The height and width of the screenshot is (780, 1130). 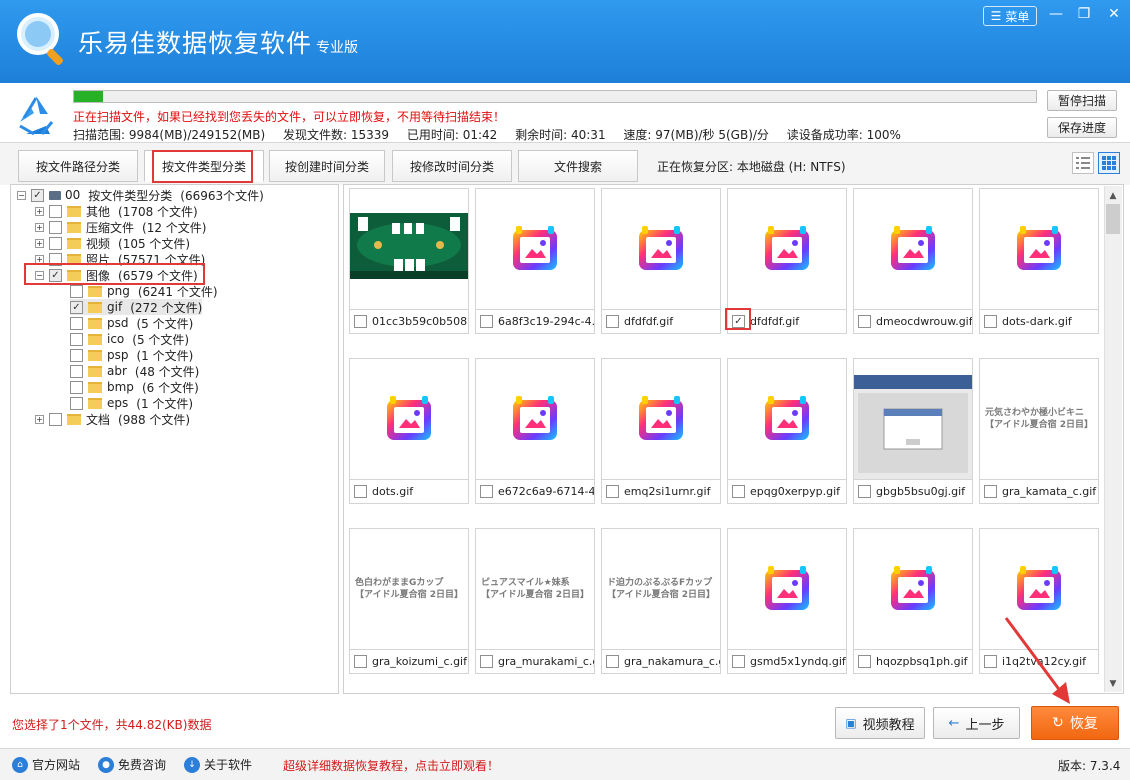 What do you see at coordinates (131, 323) in the screenshot?
I see `tree-subitem-psd: psd (5 个文件)` at bounding box center [131, 323].